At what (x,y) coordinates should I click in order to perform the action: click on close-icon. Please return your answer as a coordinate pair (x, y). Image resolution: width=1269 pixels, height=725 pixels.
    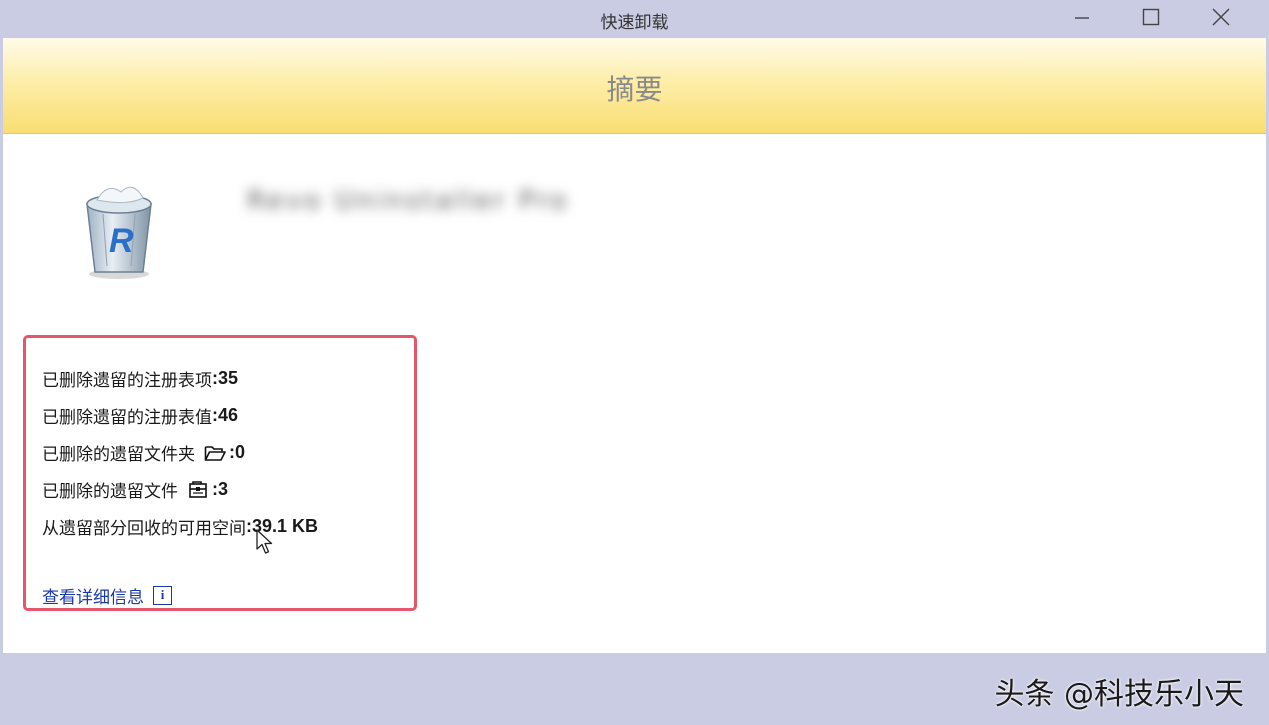
    Looking at the image, I should click on (1221, 17).